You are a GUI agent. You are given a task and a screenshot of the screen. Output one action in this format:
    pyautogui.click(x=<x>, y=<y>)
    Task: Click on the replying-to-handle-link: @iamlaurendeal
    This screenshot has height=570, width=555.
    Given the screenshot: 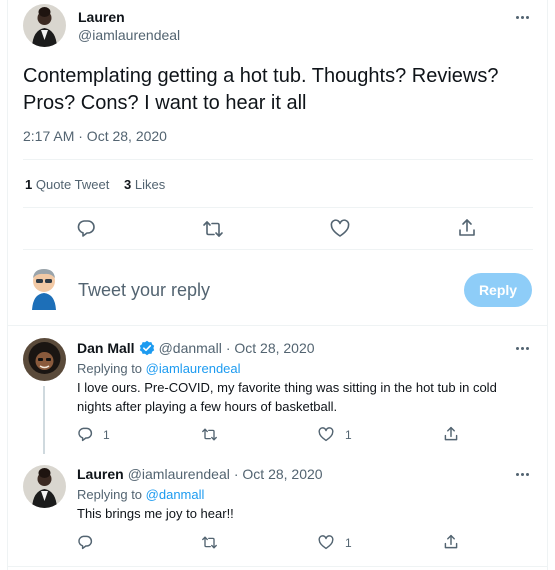 What is the action you would take?
    pyautogui.click(x=193, y=368)
    